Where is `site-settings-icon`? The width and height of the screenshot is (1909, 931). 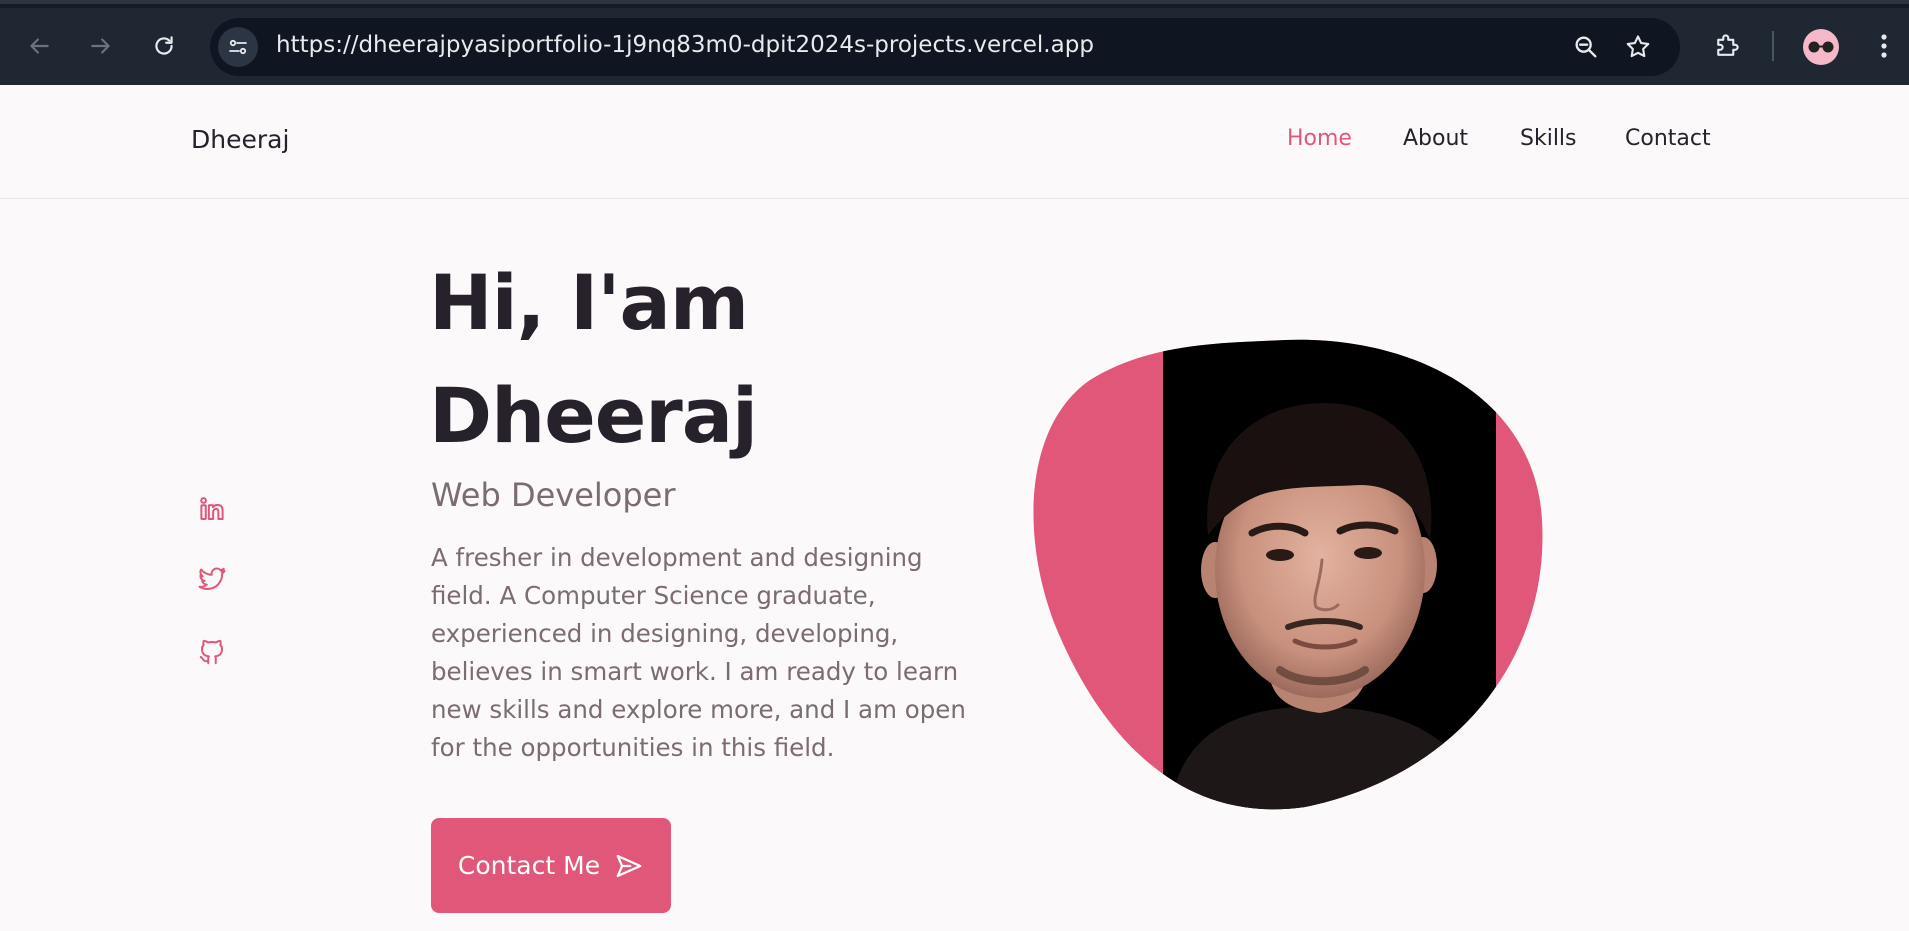 site-settings-icon is located at coordinates (238, 47).